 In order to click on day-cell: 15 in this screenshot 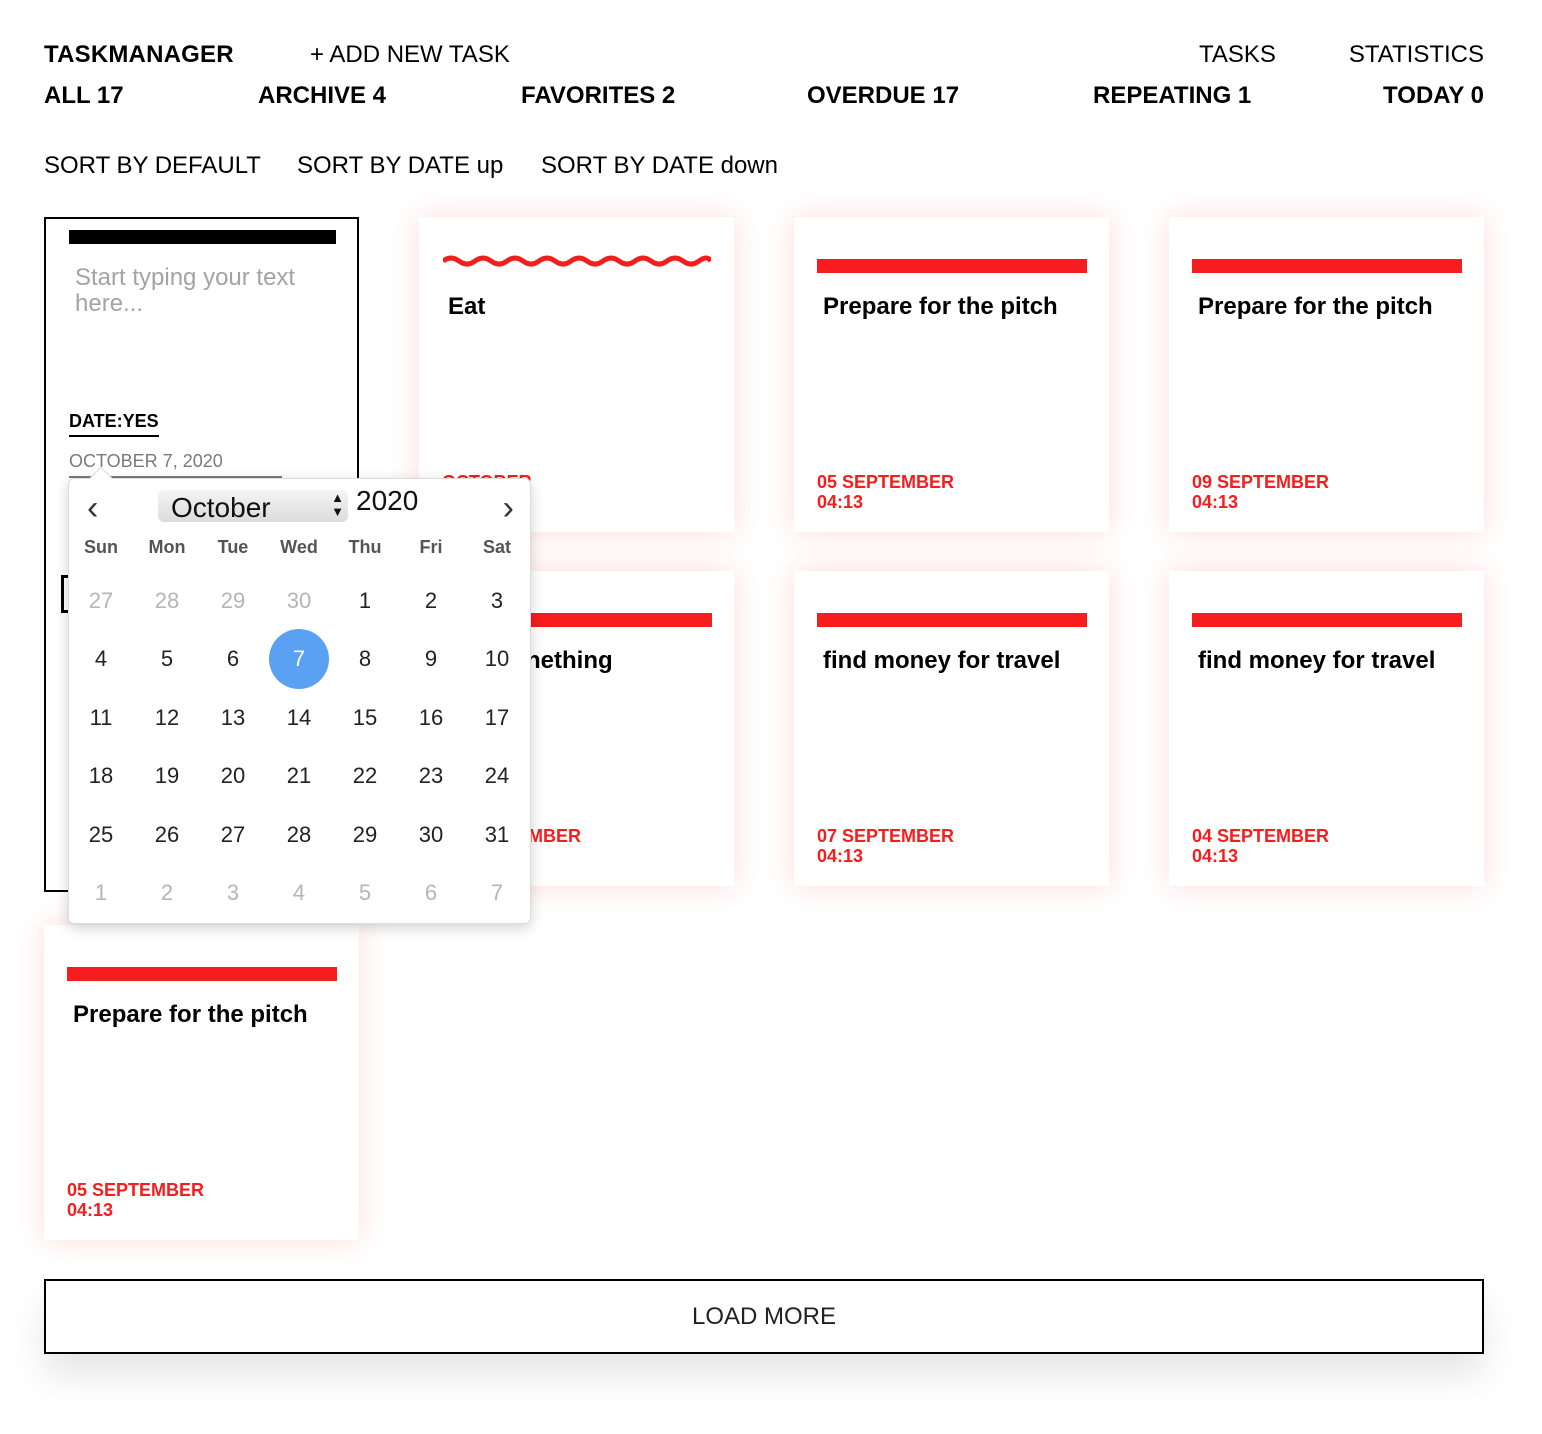, I will do `click(365, 718)`.